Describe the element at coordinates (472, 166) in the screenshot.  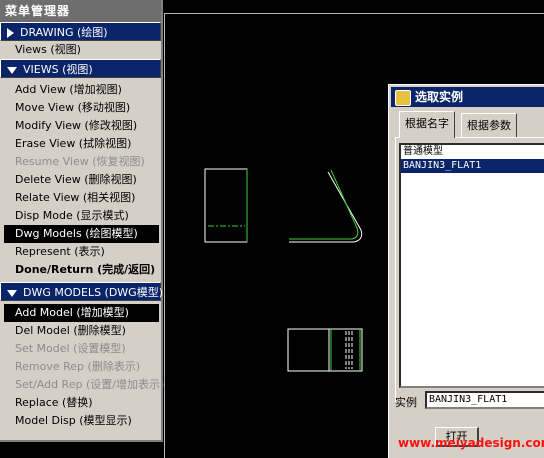
I see `instance-list-item: BANJIN3_FLAT1` at that location.